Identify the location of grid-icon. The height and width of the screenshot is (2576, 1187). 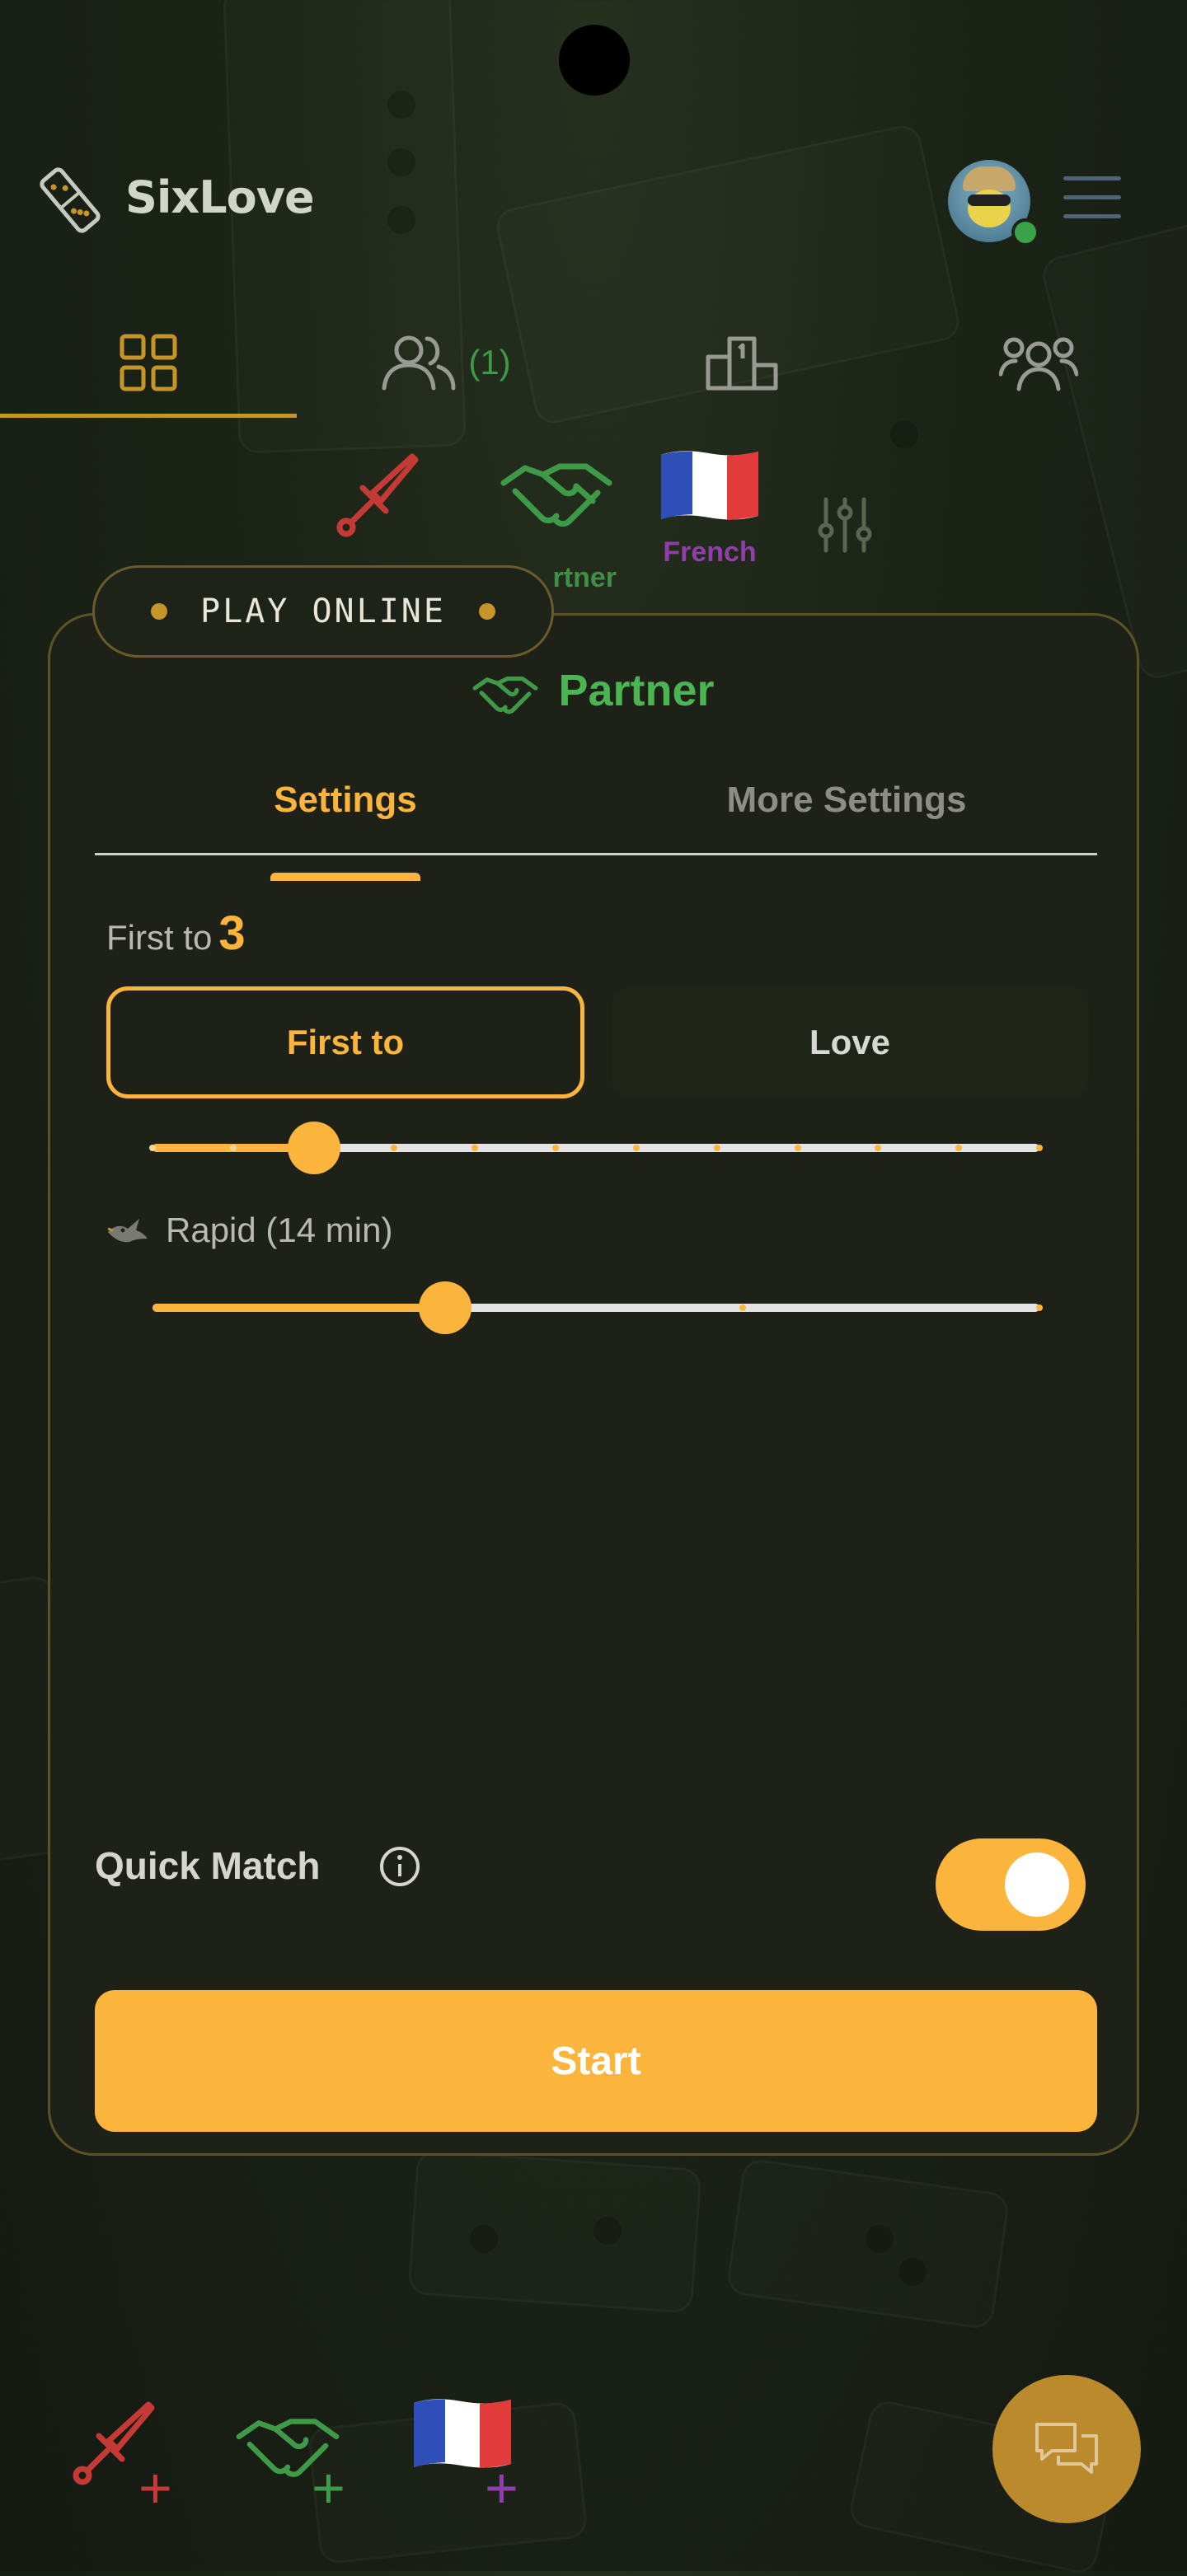
(148, 362).